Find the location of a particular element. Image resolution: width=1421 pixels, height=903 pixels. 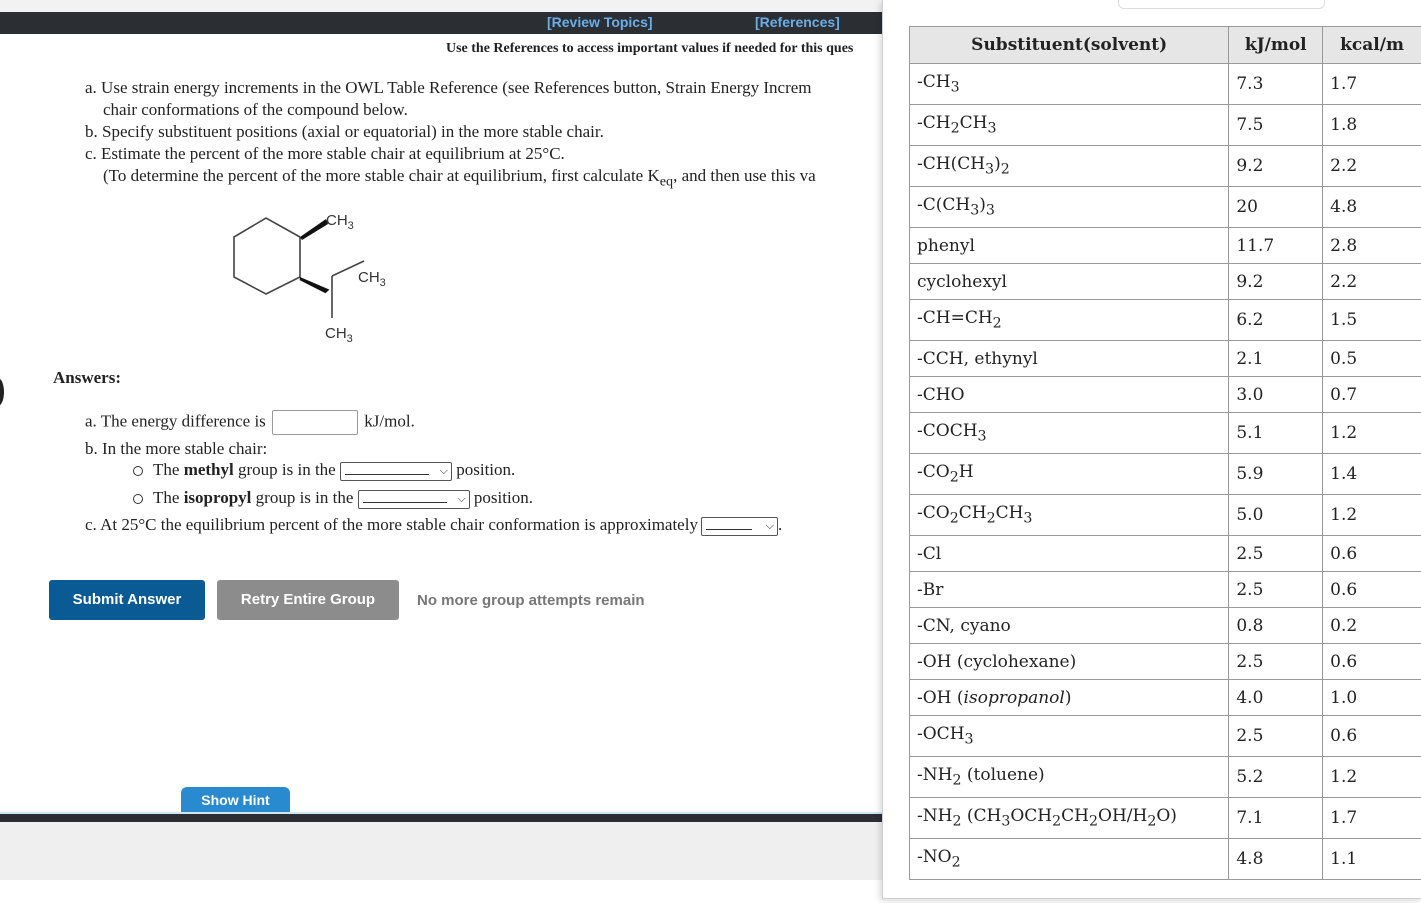

kj-cell: 3.0 is located at coordinates (1276, 394).